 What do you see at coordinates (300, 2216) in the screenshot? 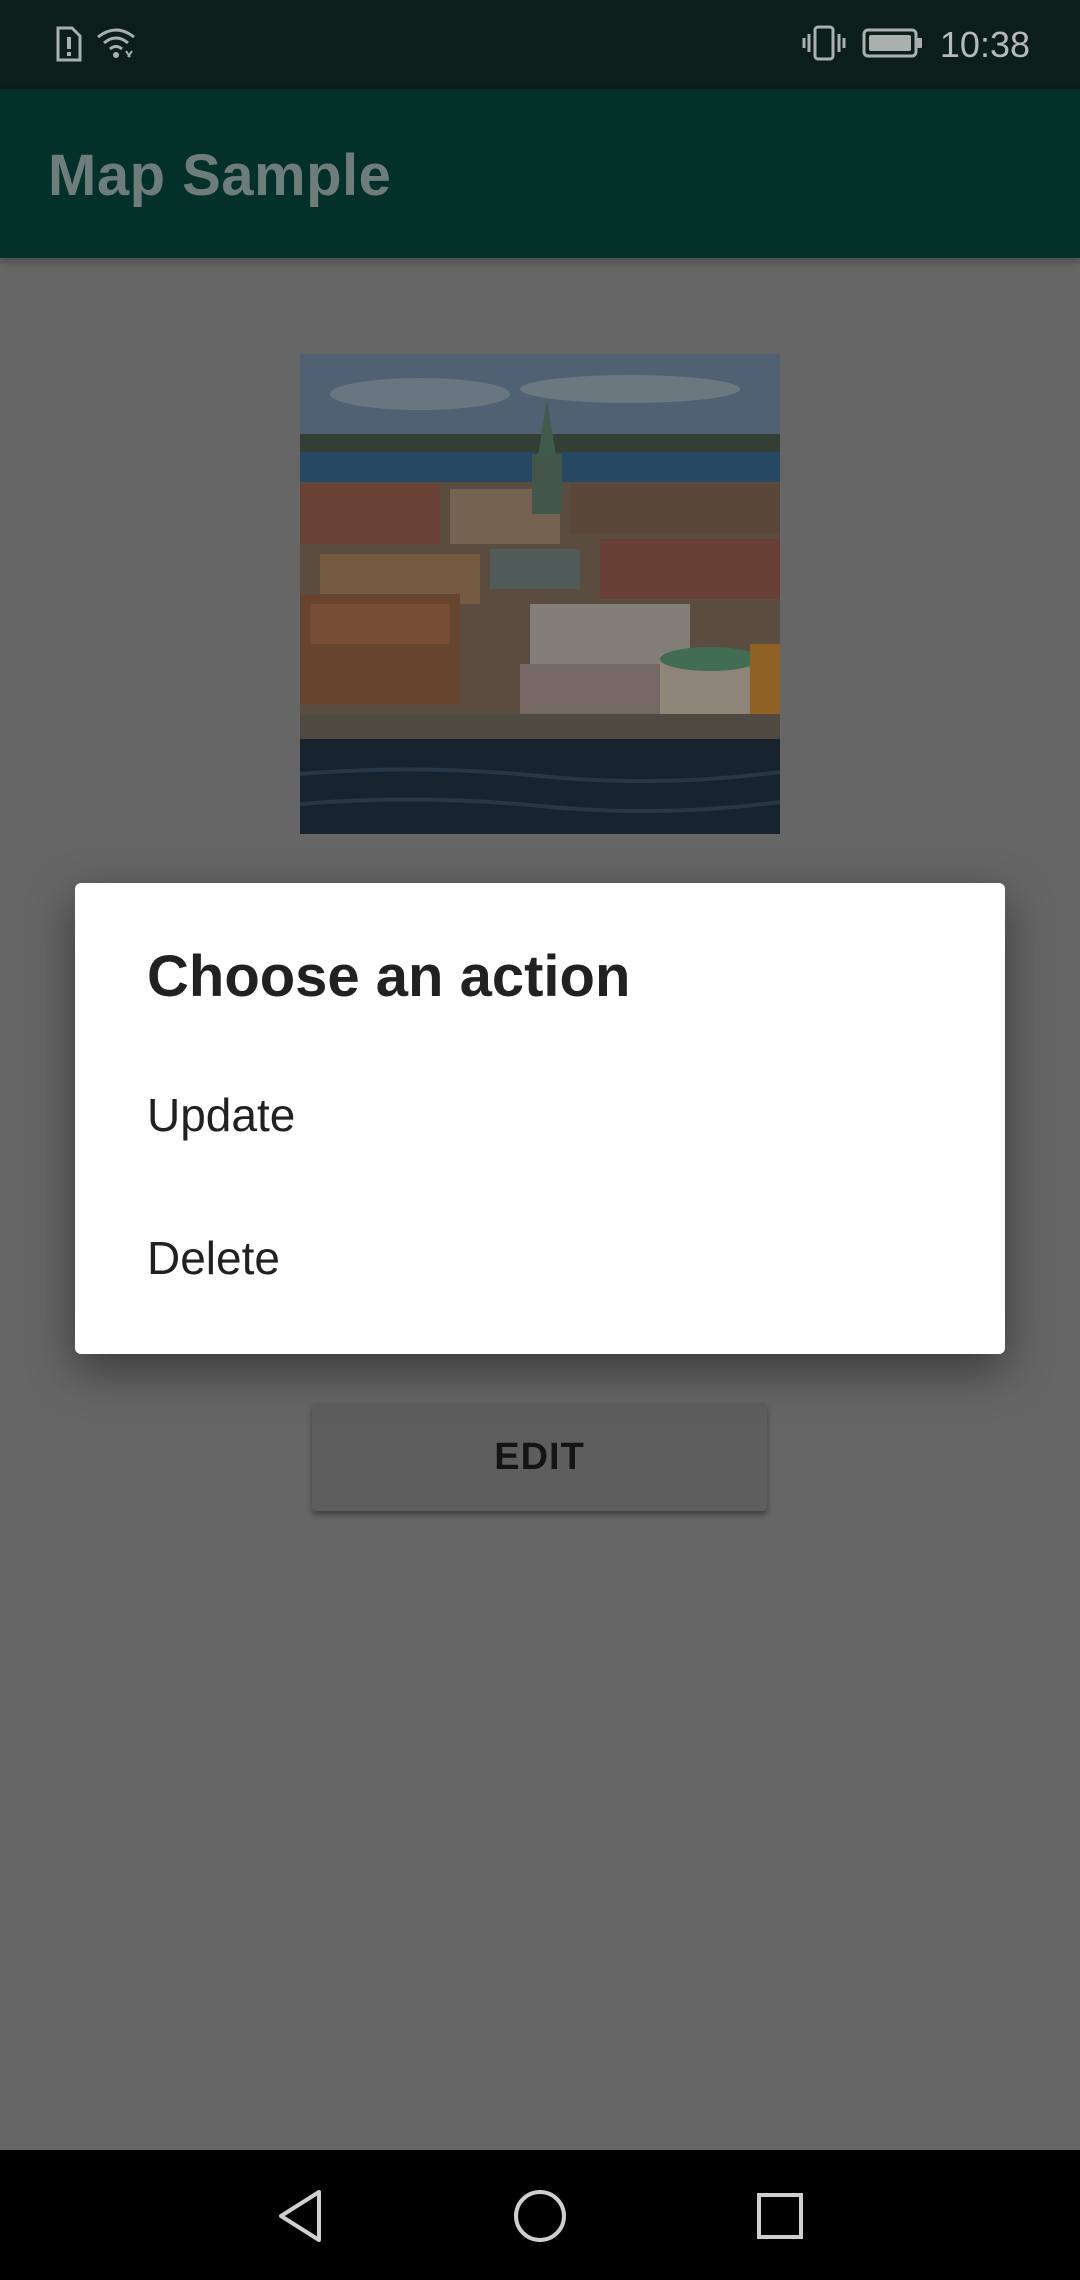
I see `back-icon` at bounding box center [300, 2216].